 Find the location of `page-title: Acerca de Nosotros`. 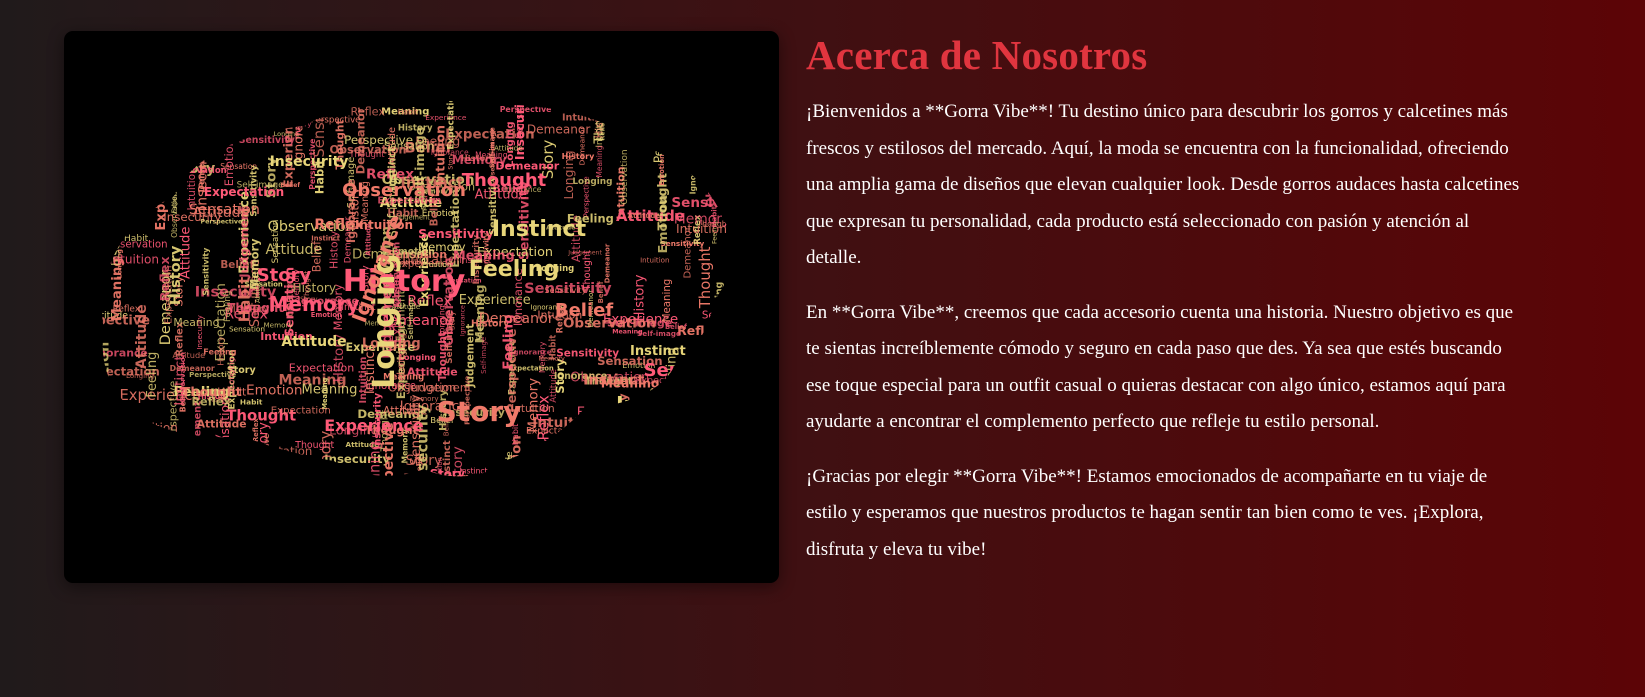

page-title: Acerca de Nosotros is located at coordinates (977, 55).